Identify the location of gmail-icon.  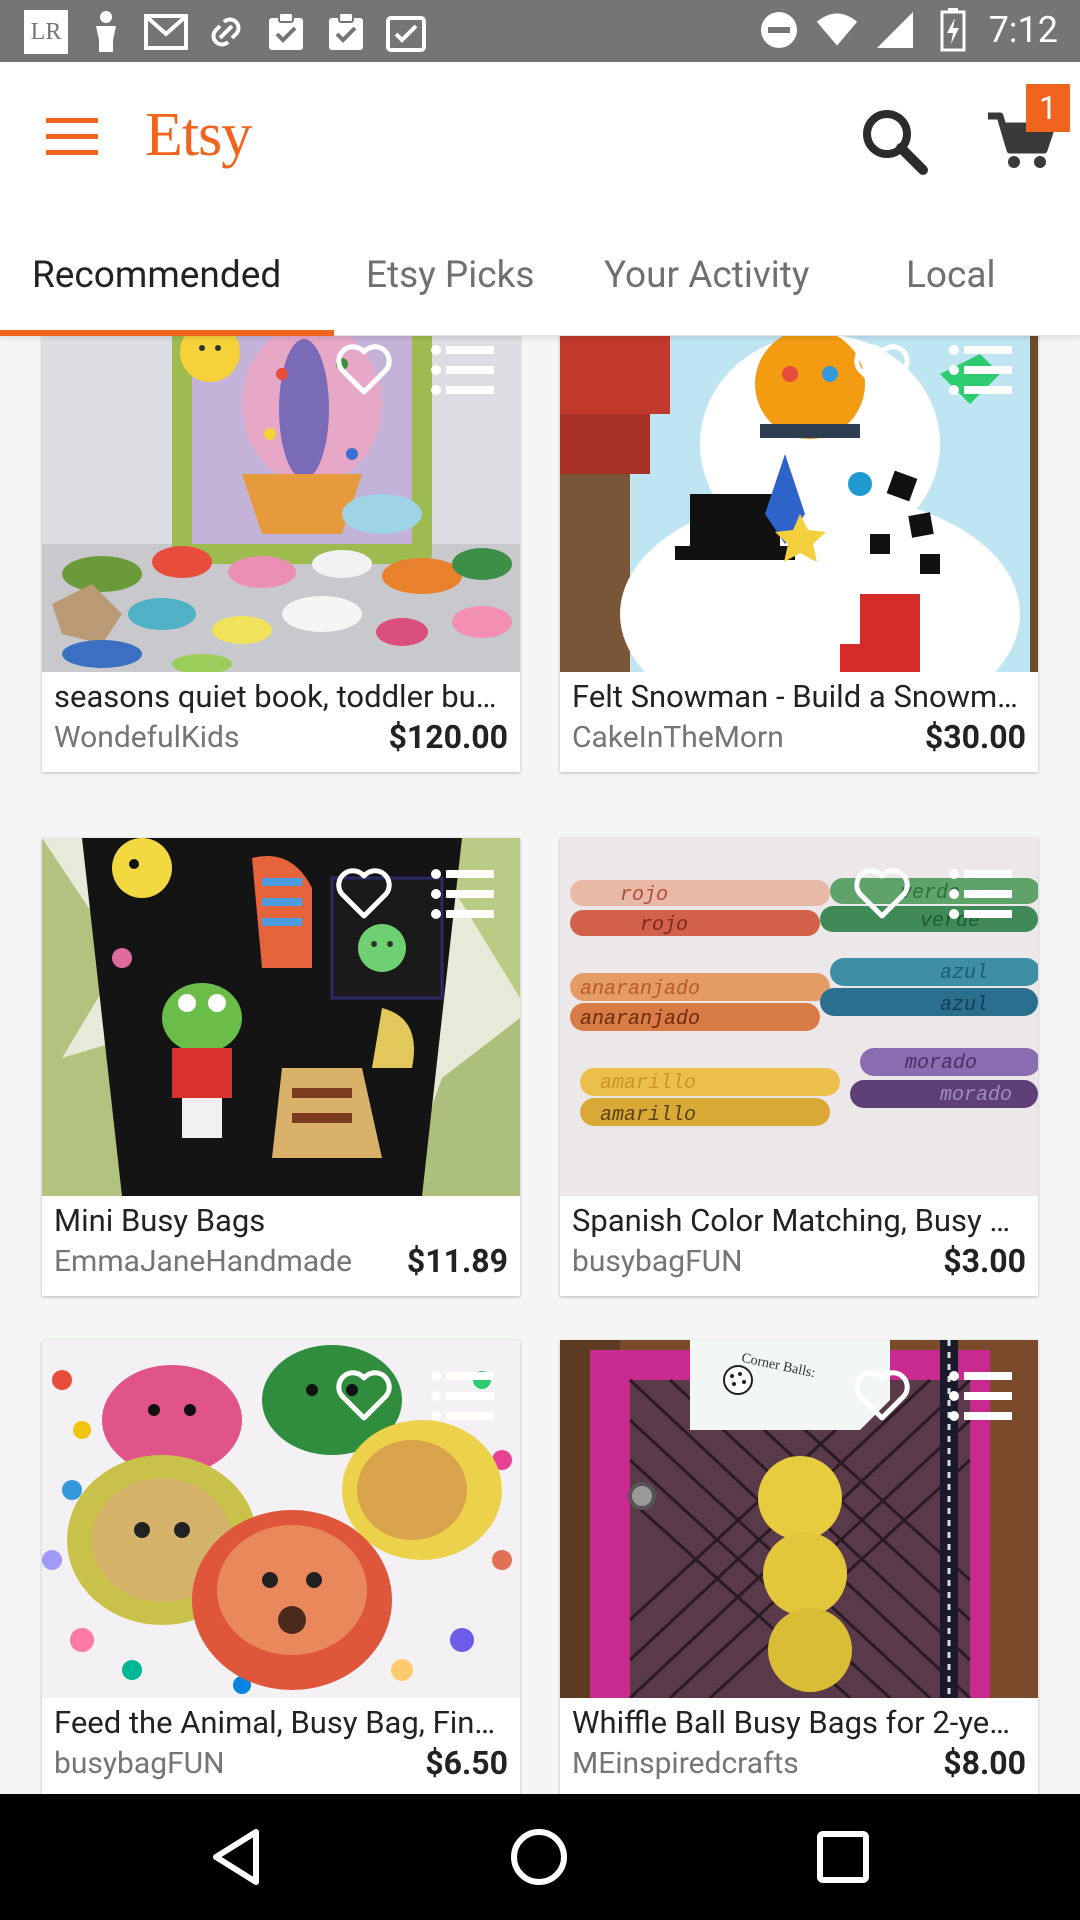
(166, 32).